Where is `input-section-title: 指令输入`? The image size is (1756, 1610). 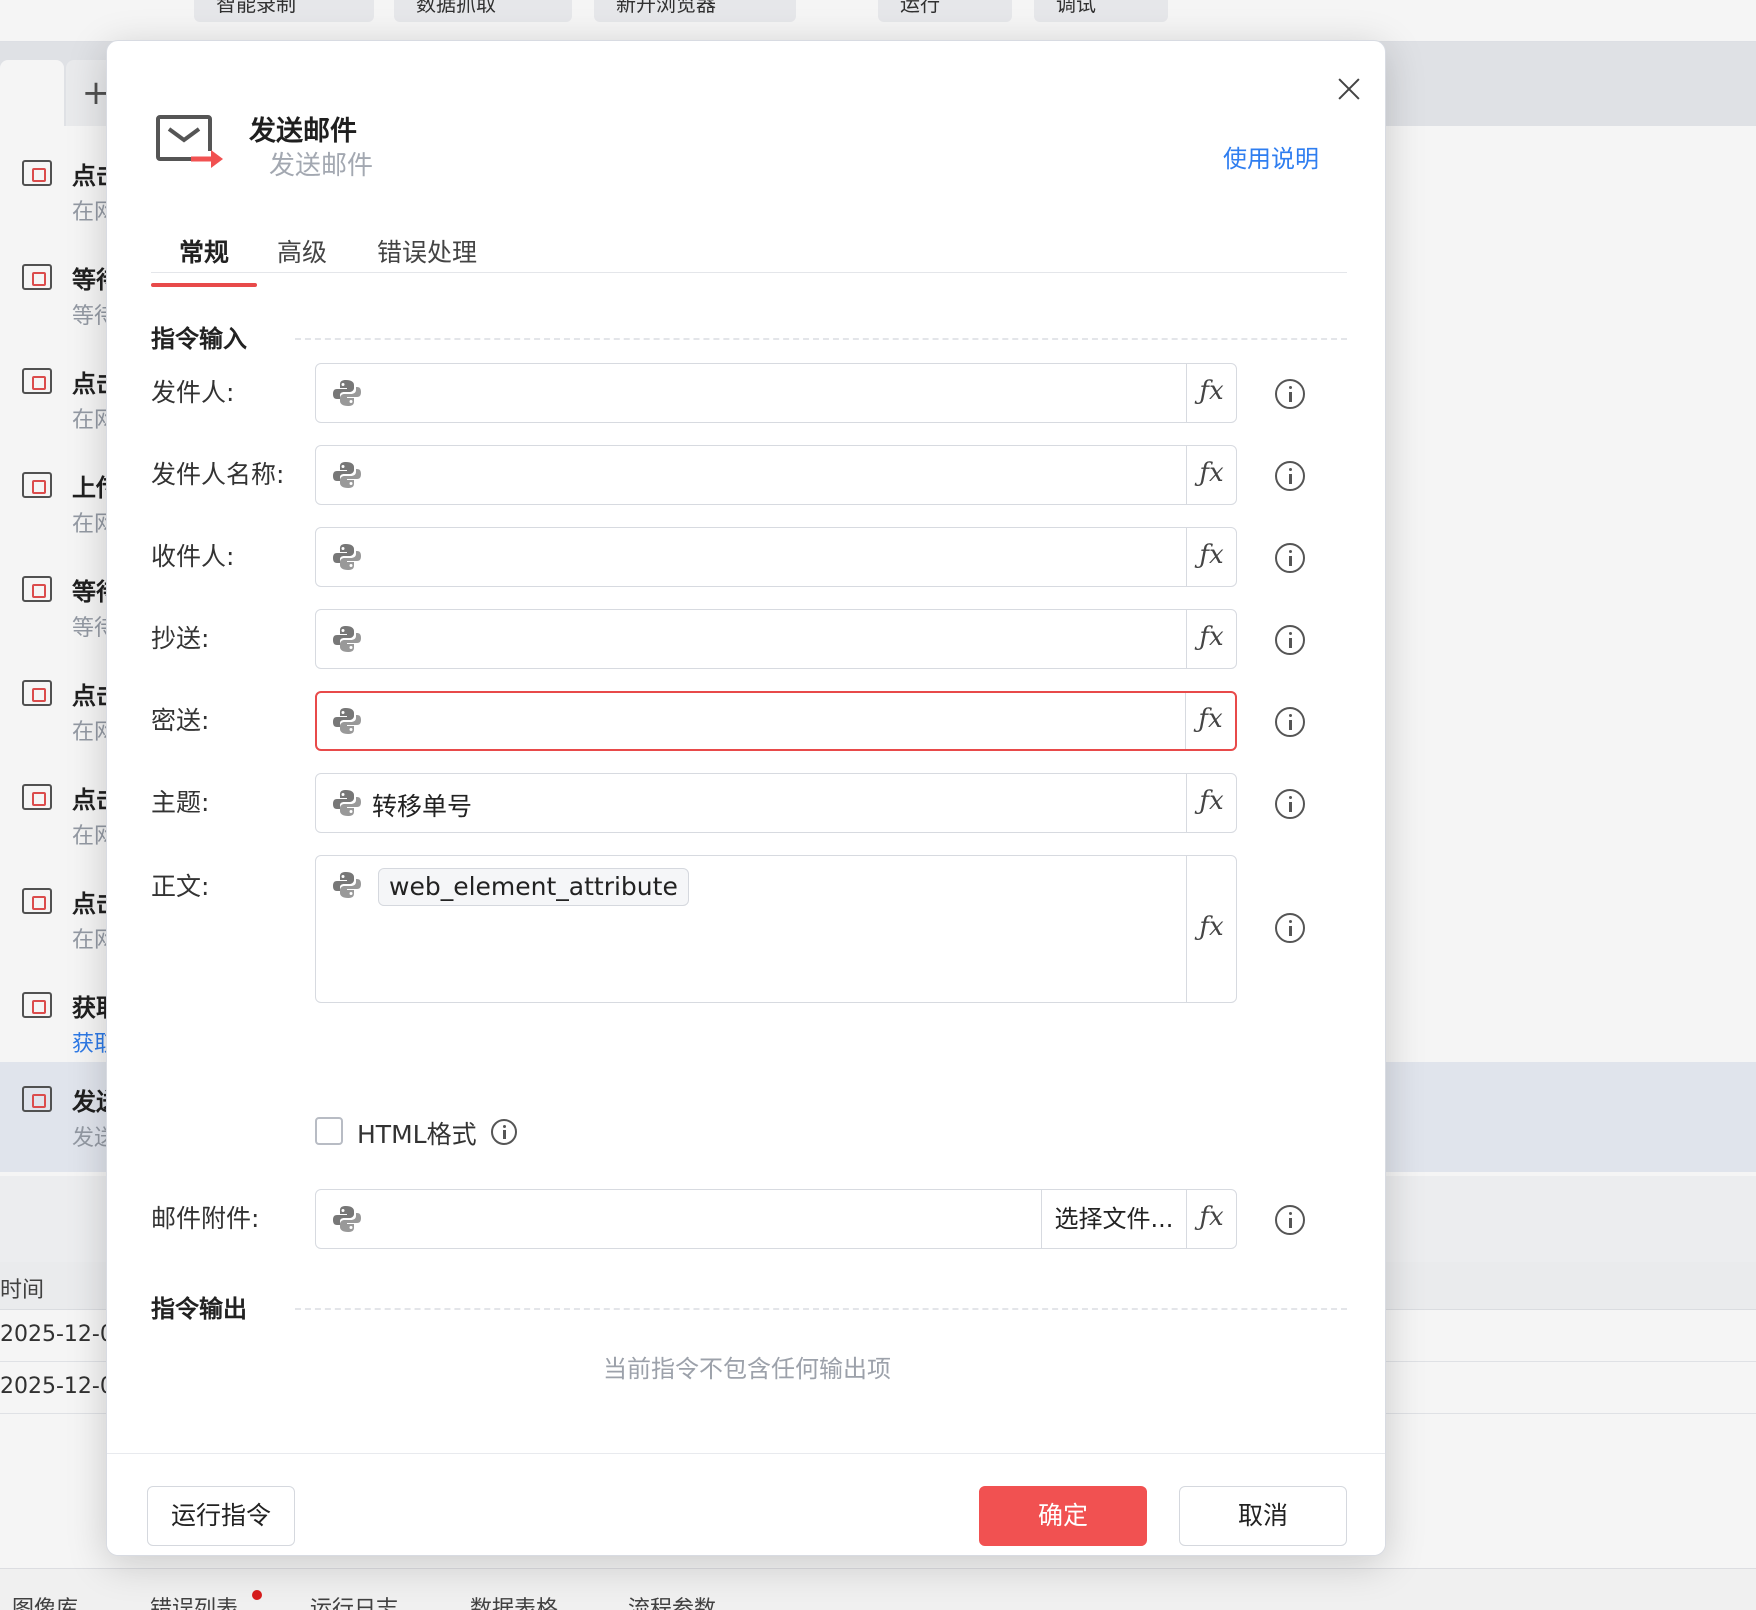 input-section-title: 指令输入 is located at coordinates (199, 339).